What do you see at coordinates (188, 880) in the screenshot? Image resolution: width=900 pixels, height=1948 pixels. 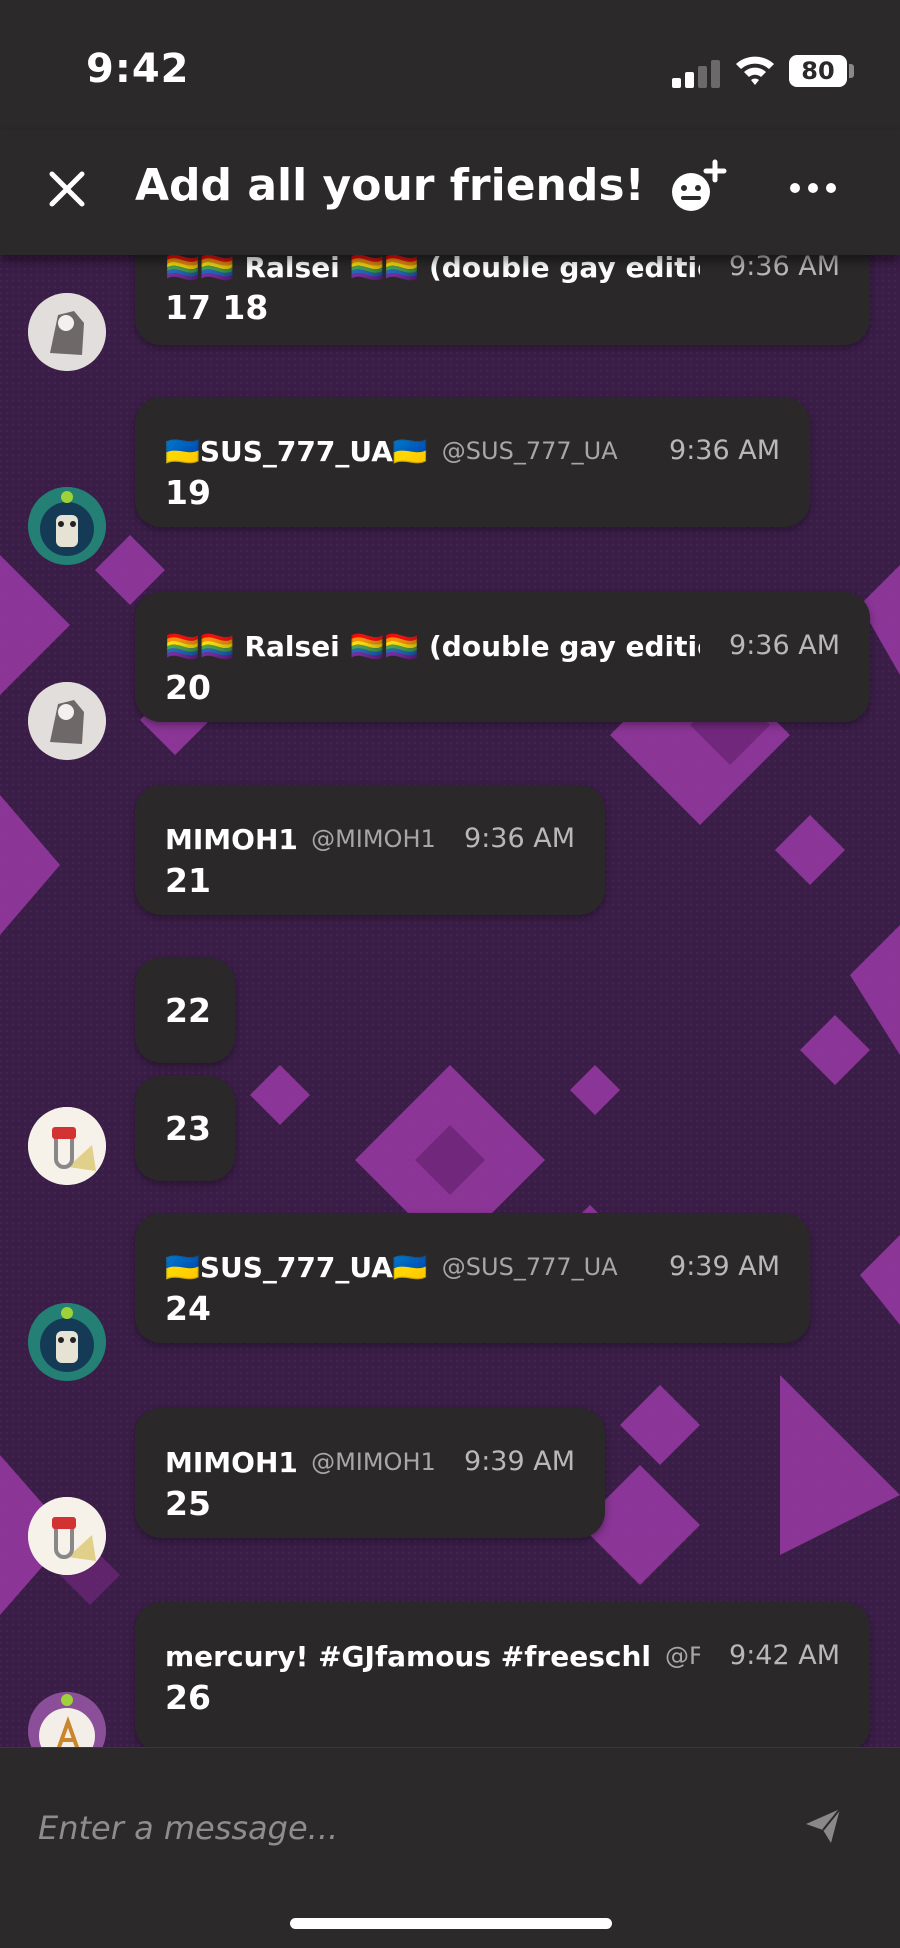 I see `message-text: 21` at bounding box center [188, 880].